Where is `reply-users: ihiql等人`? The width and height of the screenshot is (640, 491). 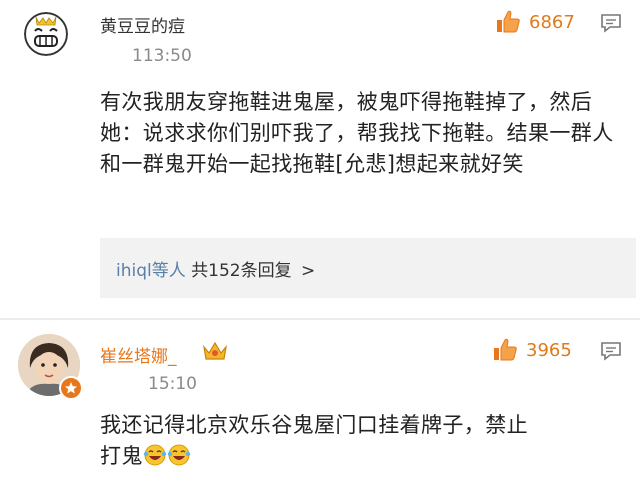
reply-users: ihiql等人 is located at coordinates (151, 271).